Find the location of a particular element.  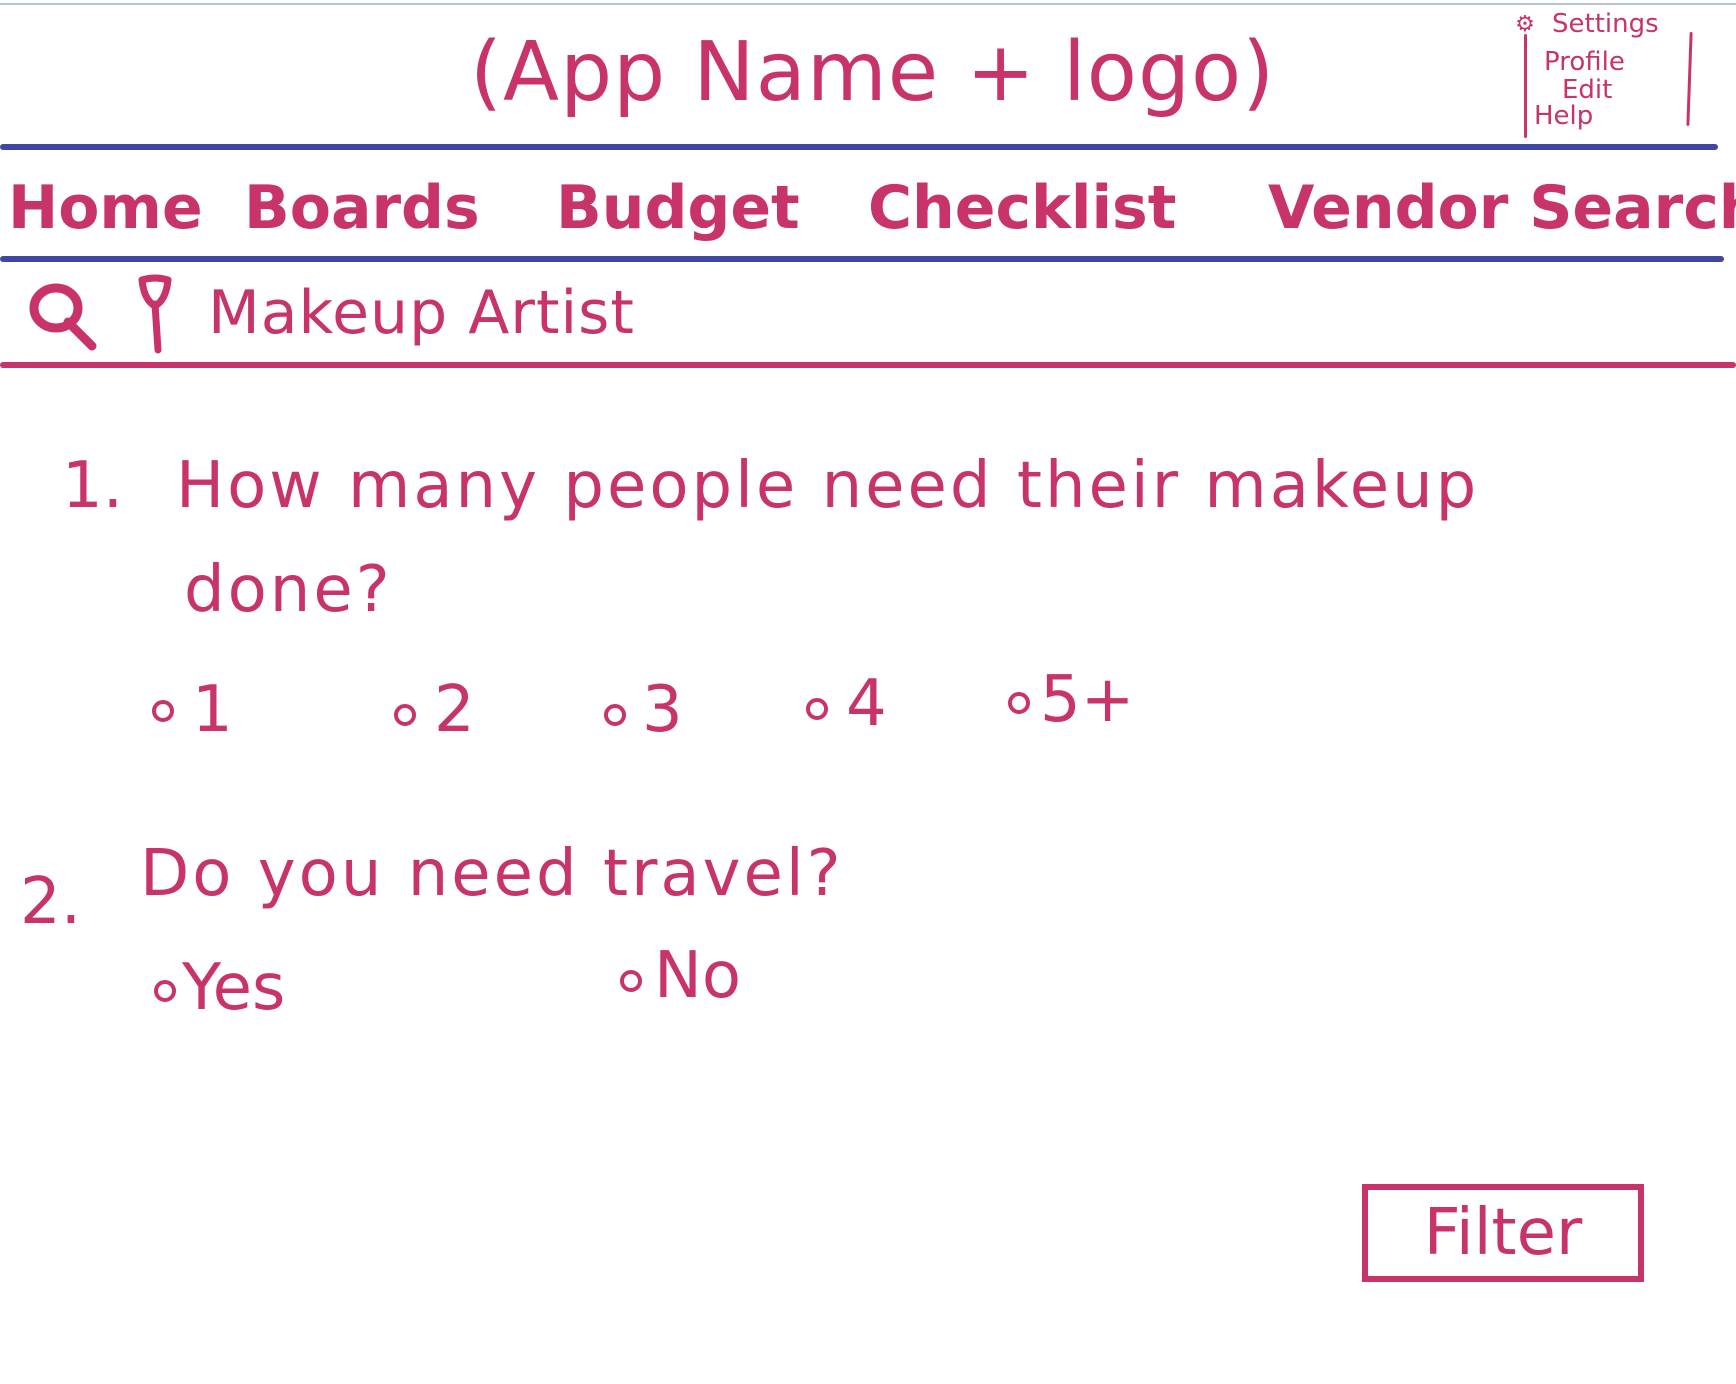

option-yes: Yes is located at coordinates (249, 988).